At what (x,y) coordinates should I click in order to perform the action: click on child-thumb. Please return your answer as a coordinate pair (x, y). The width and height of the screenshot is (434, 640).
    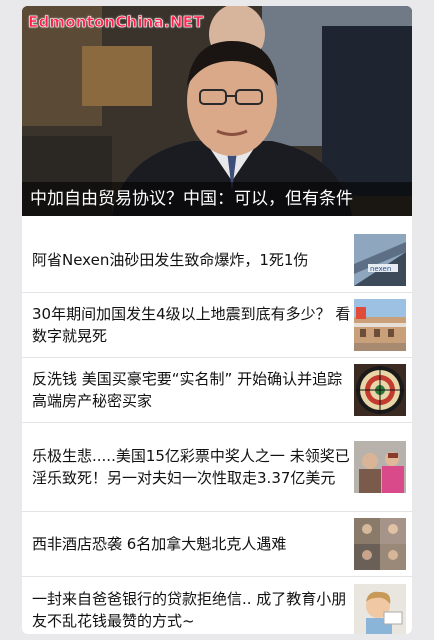
    Looking at the image, I should click on (380, 609).